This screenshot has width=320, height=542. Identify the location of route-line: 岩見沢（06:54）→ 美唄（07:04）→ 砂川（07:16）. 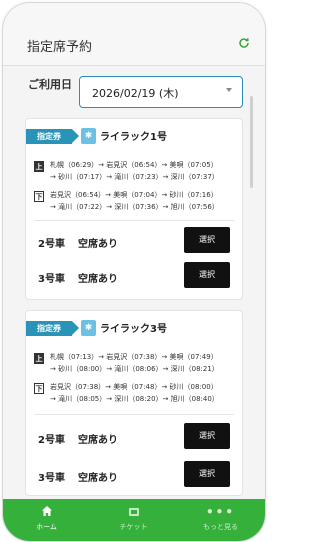
(134, 195).